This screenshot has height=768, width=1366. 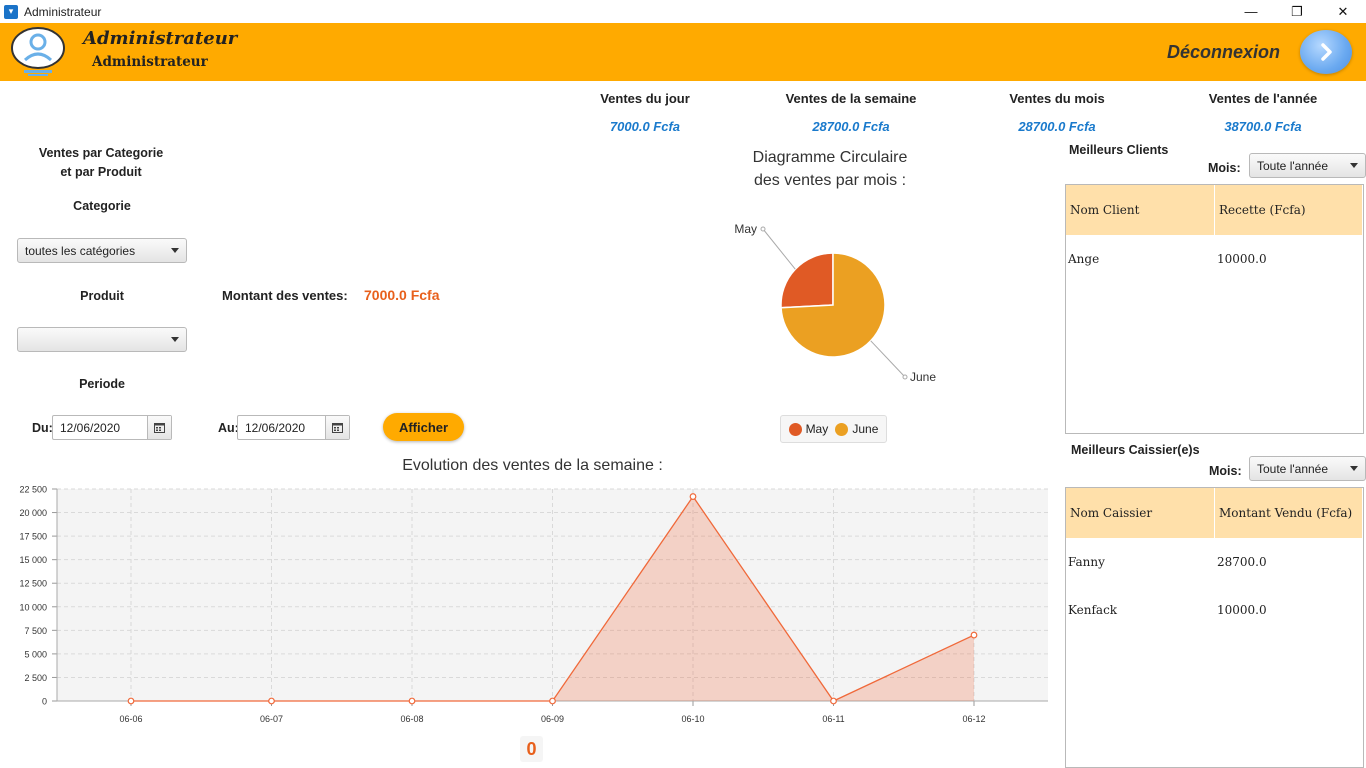 I want to click on y-tick-label: 2 500, so click(x=35, y=678).